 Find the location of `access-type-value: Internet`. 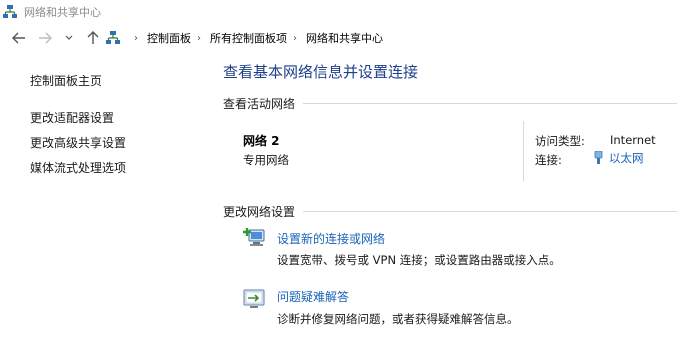

access-type-value: Internet is located at coordinates (633, 140).